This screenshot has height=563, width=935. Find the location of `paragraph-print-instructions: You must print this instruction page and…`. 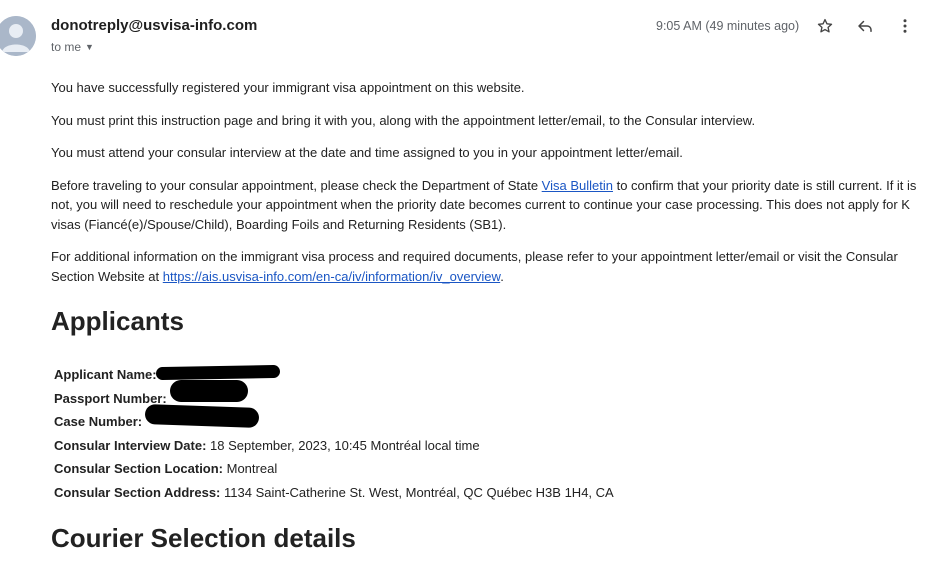

paragraph-print-instructions: You must print this instruction page and… is located at coordinates (403, 120).